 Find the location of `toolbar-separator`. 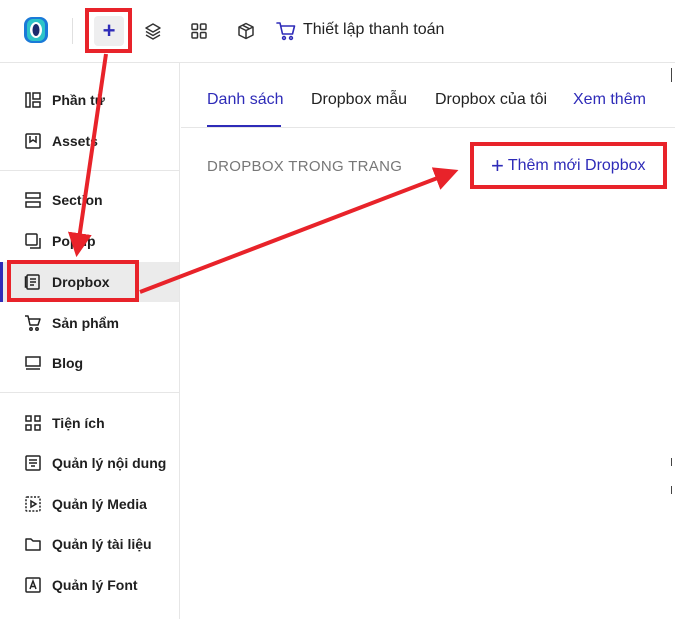

toolbar-separator is located at coordinates (72, 31).